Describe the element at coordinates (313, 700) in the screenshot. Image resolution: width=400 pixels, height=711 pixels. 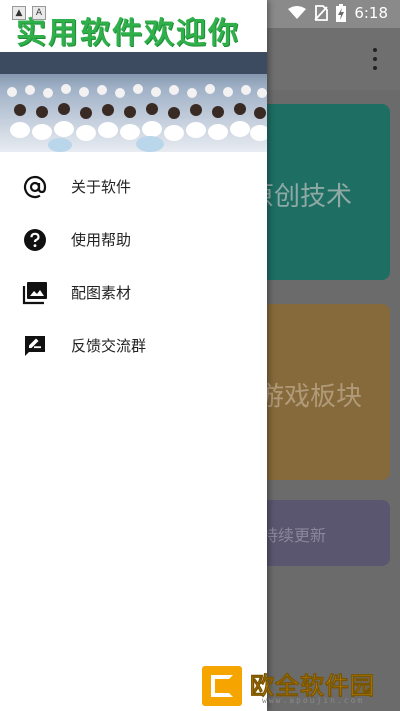
I see `watermark-url: www.apoujin.com` at that location.